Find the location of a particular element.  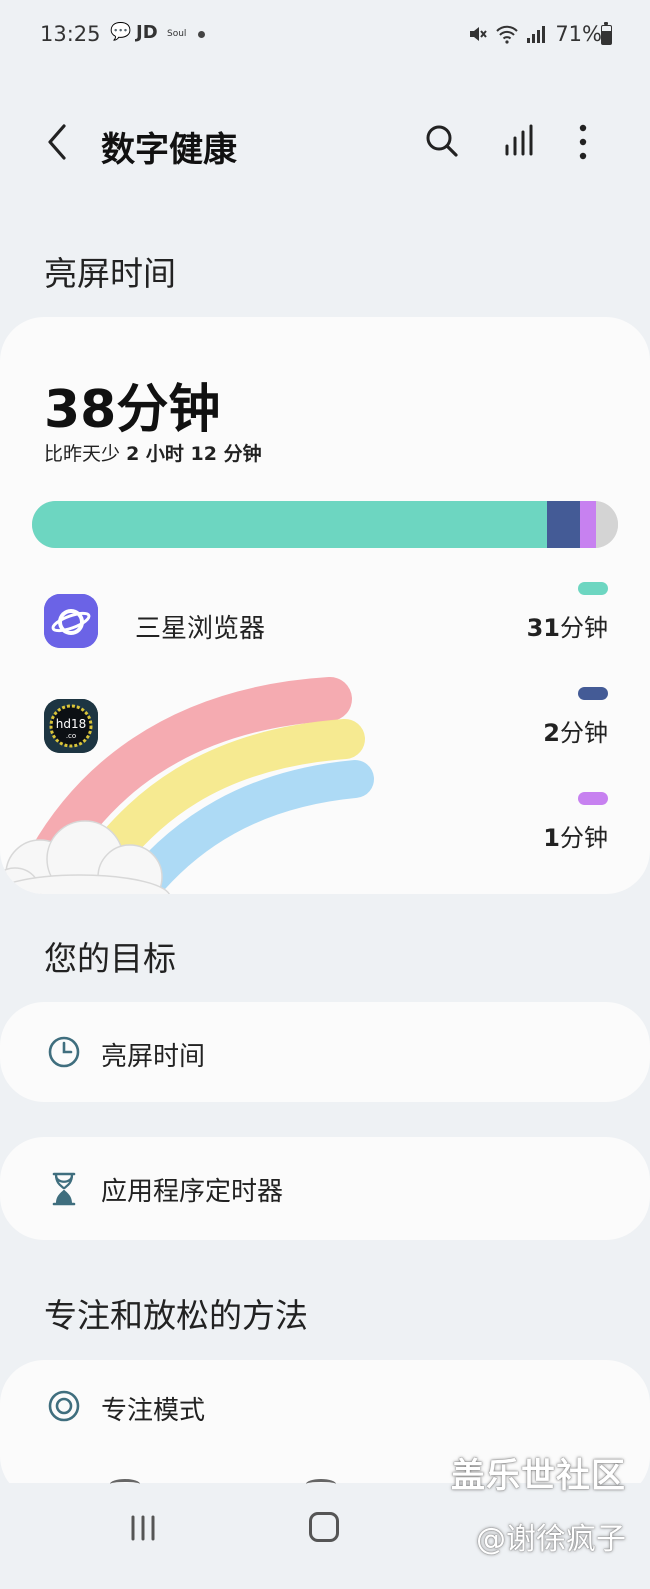

stats-button is located at coordinates (522, 142).